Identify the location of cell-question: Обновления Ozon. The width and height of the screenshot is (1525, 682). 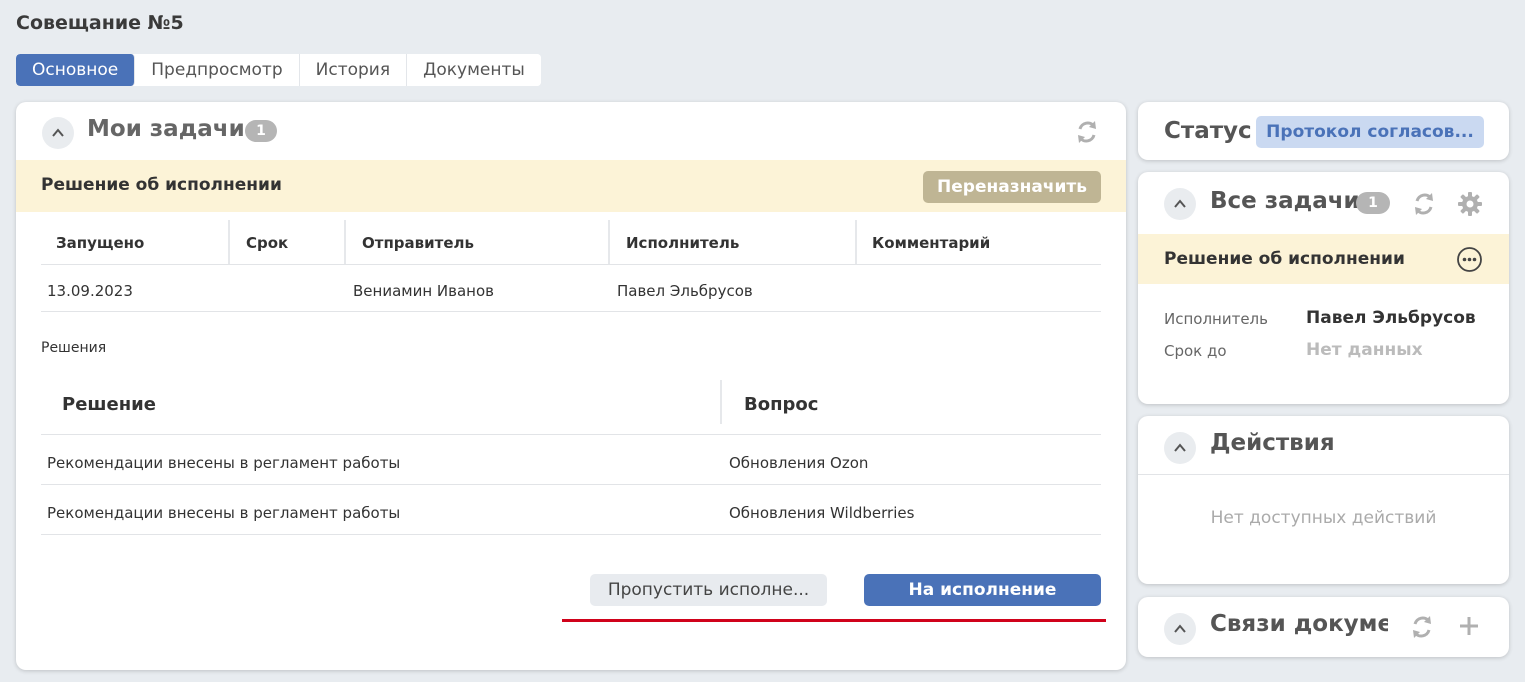
(799, 463).